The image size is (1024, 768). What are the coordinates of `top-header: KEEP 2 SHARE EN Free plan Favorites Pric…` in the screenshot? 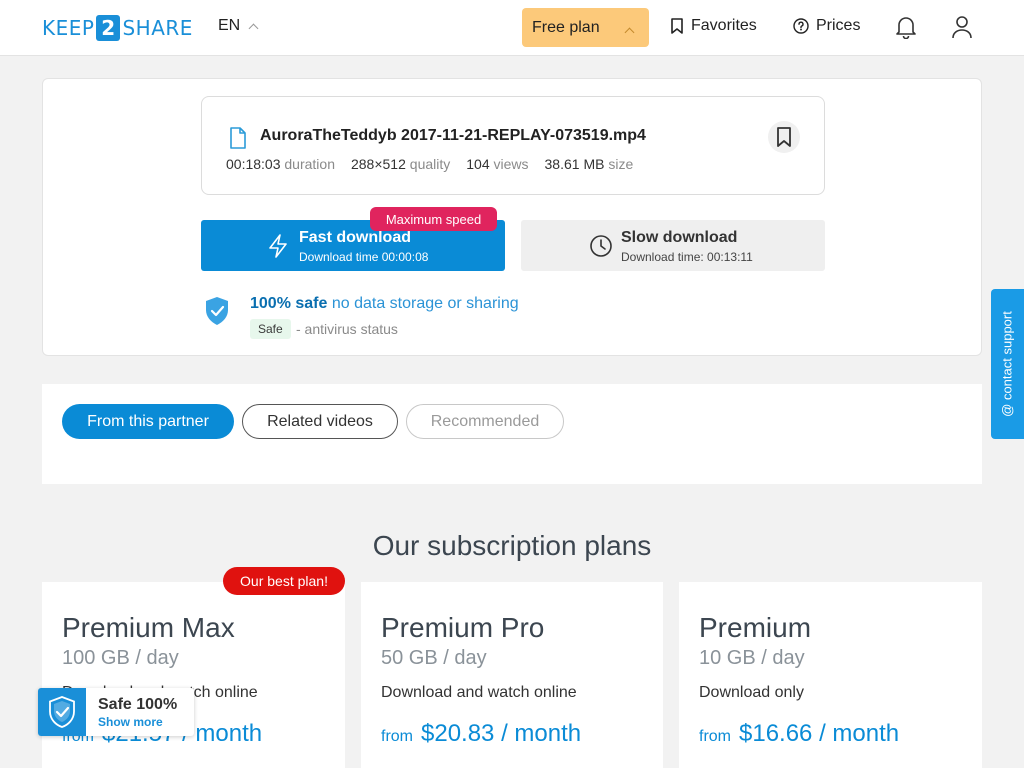 It's located at (512, 28).